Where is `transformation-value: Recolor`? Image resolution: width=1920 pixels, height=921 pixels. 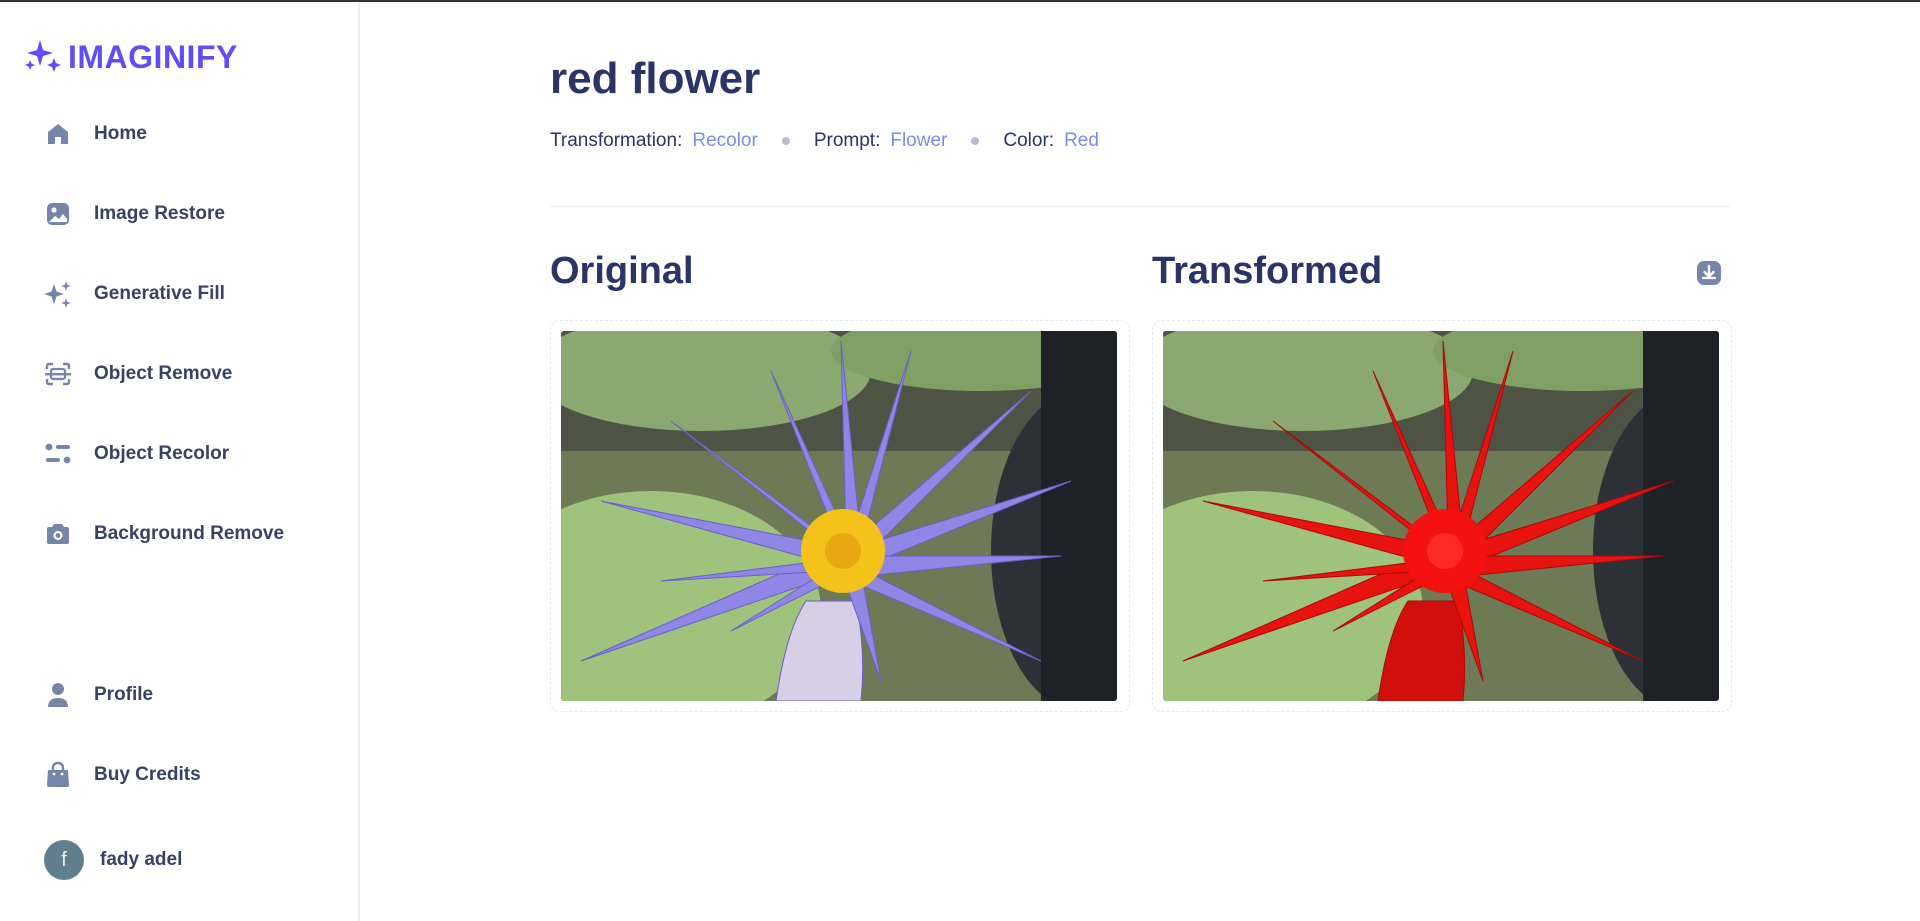
transformation-value: Recolor is located at coordinates (725, 140).